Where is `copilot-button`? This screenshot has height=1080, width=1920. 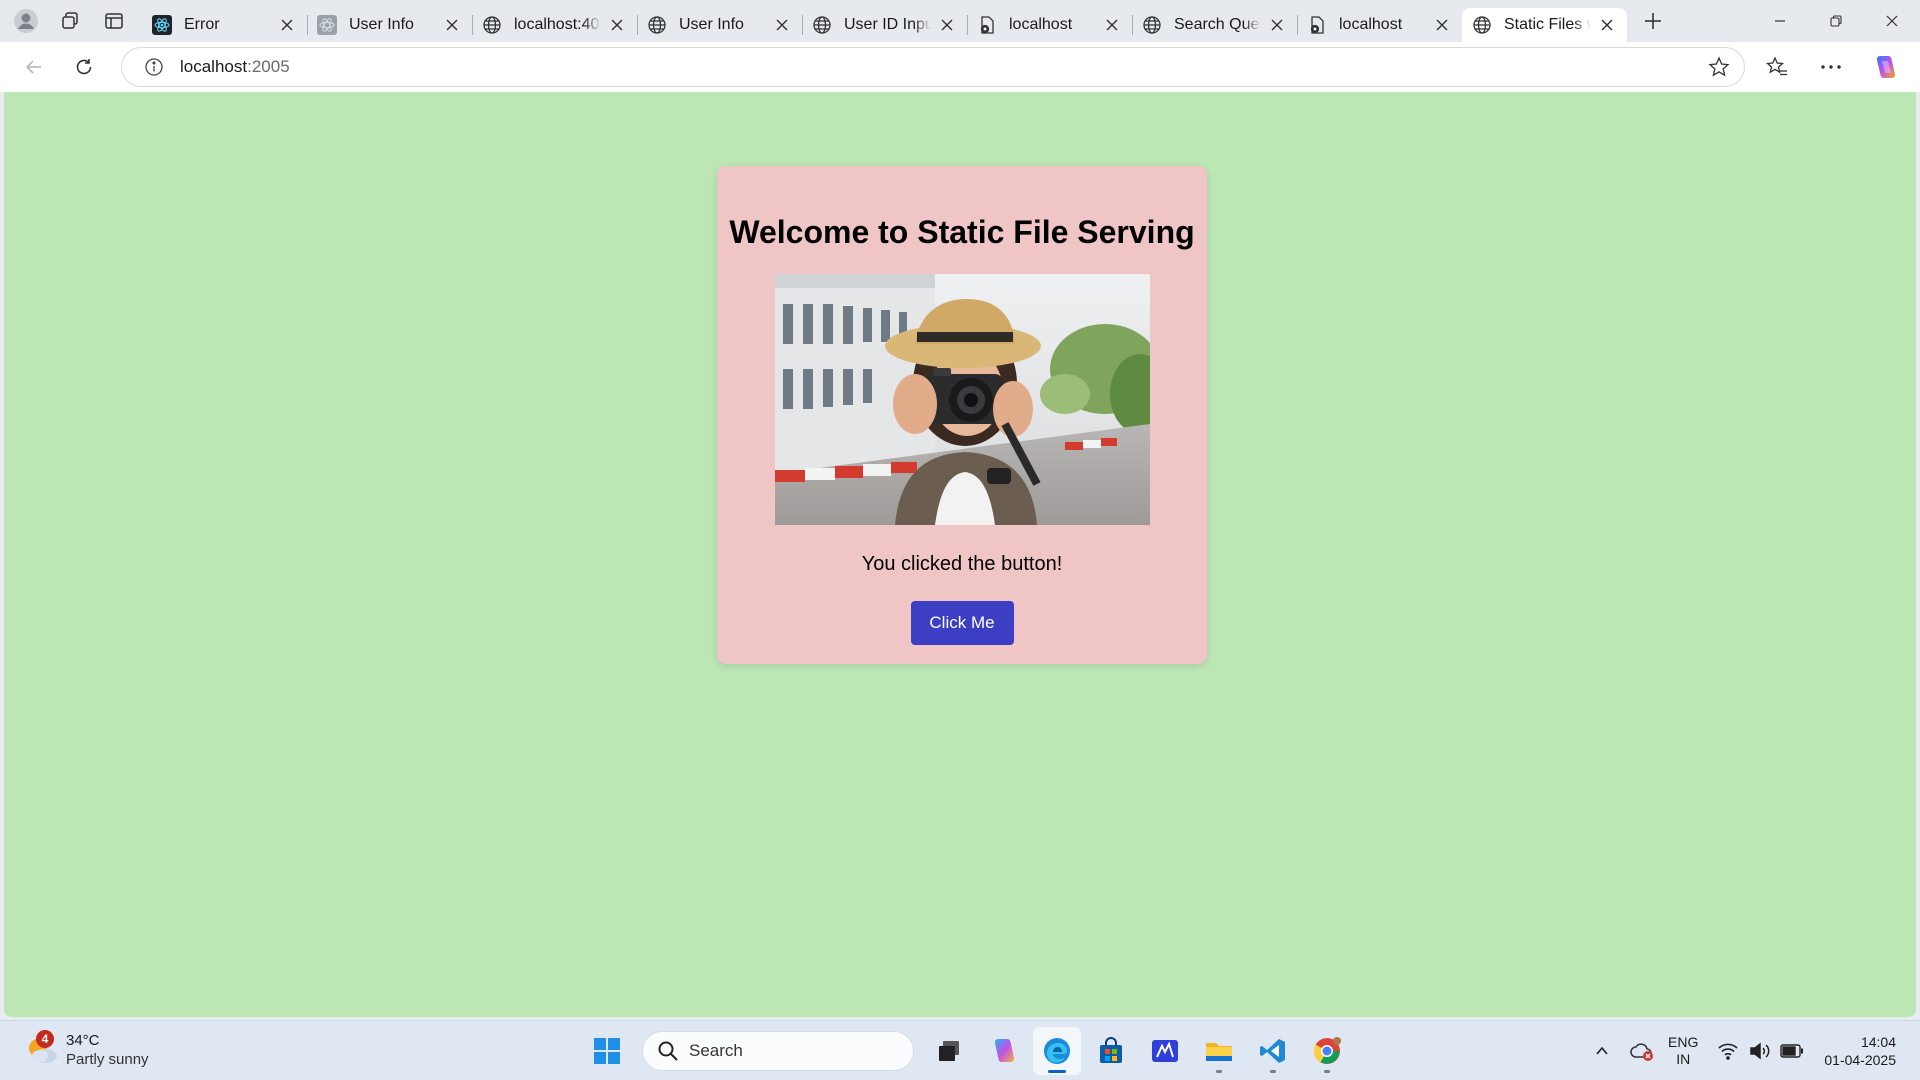 copilot-button is located at coordinates (1885, 67).